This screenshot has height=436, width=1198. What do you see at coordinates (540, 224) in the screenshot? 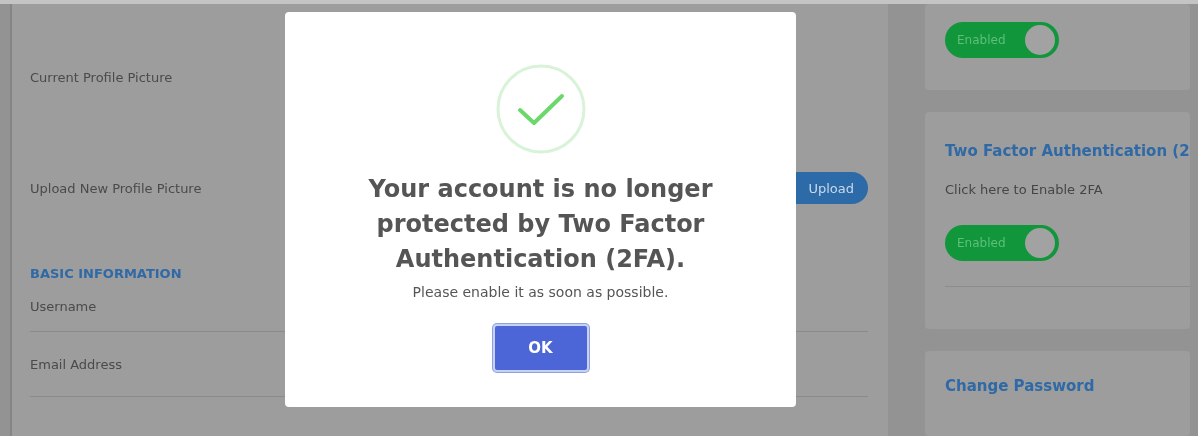
I see `dialog-title: Your account is no longer protected by Two Factor Authentication (2FA).` at bounding box center [540, 224].